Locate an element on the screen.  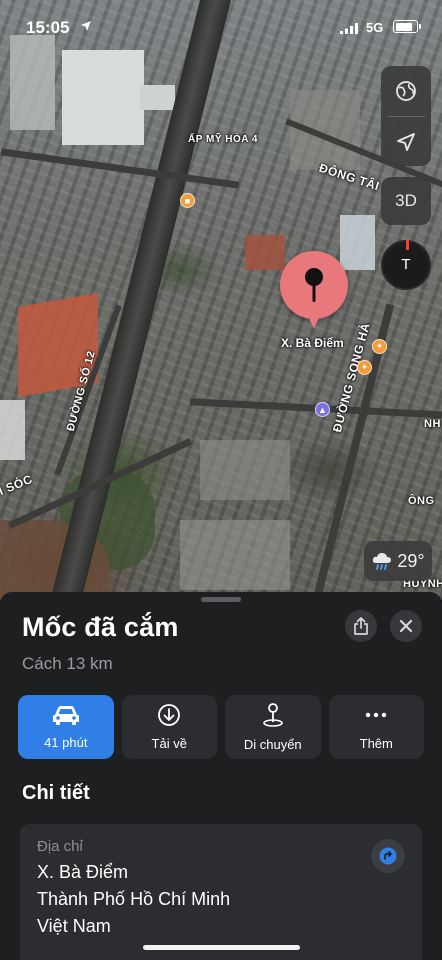
weather-temperature: 29° is located at coordinates (411, 560).